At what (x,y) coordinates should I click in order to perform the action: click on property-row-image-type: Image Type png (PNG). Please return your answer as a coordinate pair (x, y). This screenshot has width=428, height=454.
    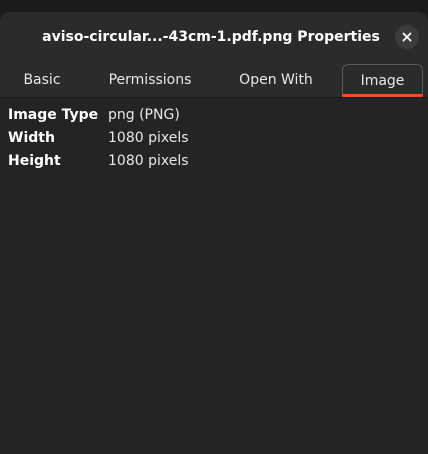
    Looking at the image, I should click on (214, 114).